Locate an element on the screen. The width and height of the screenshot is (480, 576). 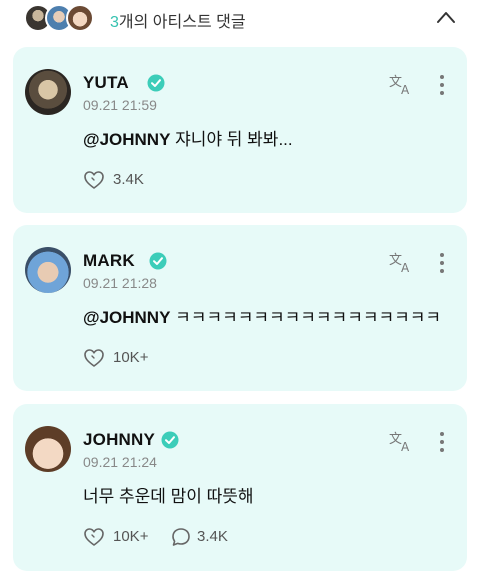
timestamp: 09.21 21:59 is located at coordinates (120, 105).